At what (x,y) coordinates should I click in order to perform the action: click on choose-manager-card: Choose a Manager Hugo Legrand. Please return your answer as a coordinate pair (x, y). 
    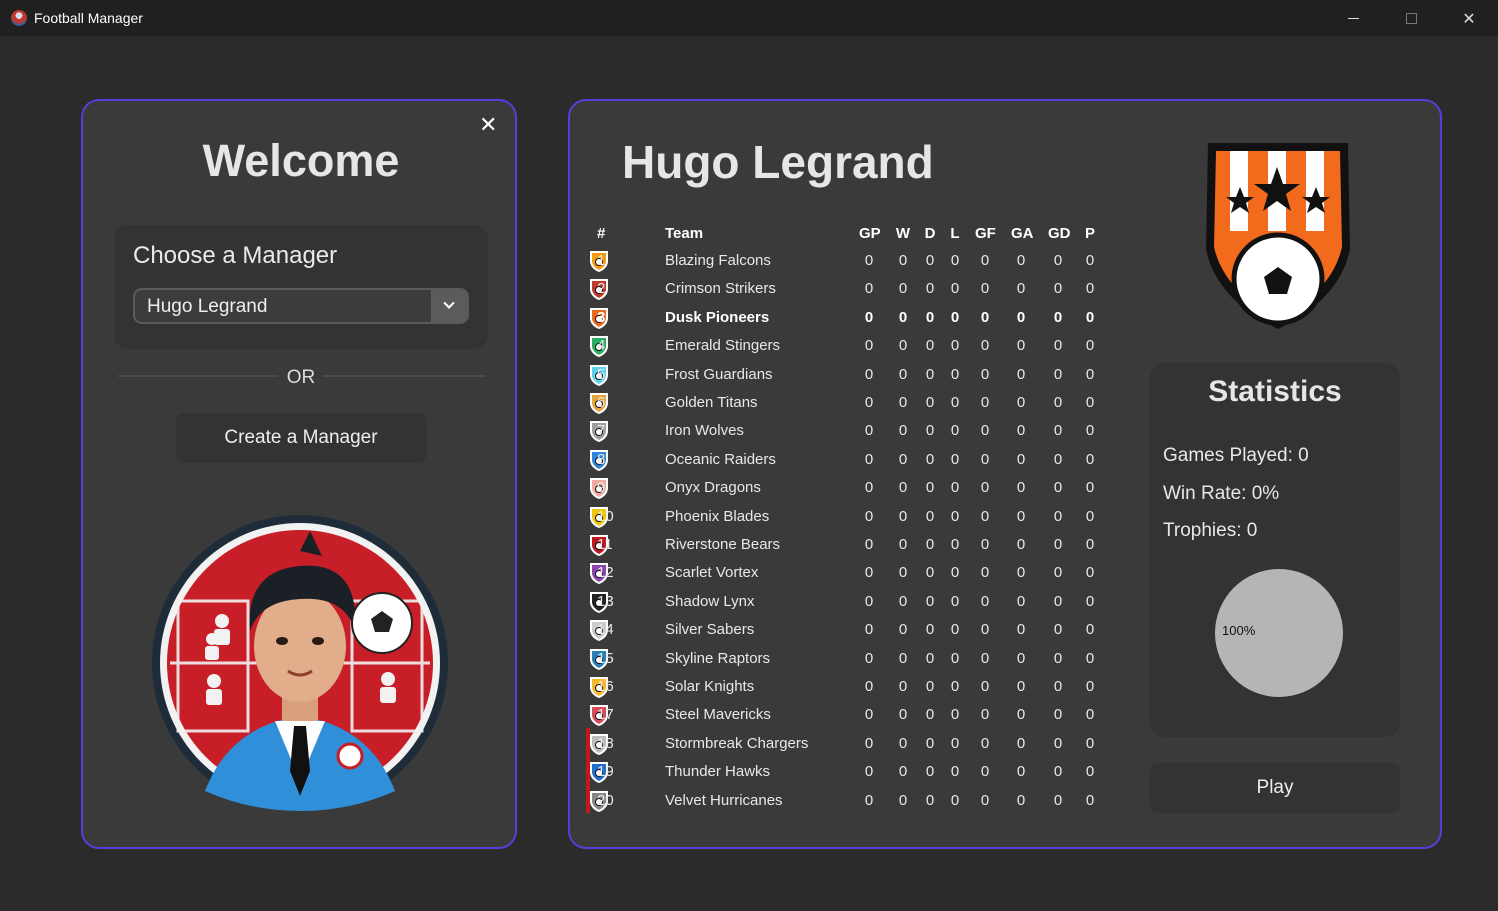
    Looking at the image, I should click on (301, 287).